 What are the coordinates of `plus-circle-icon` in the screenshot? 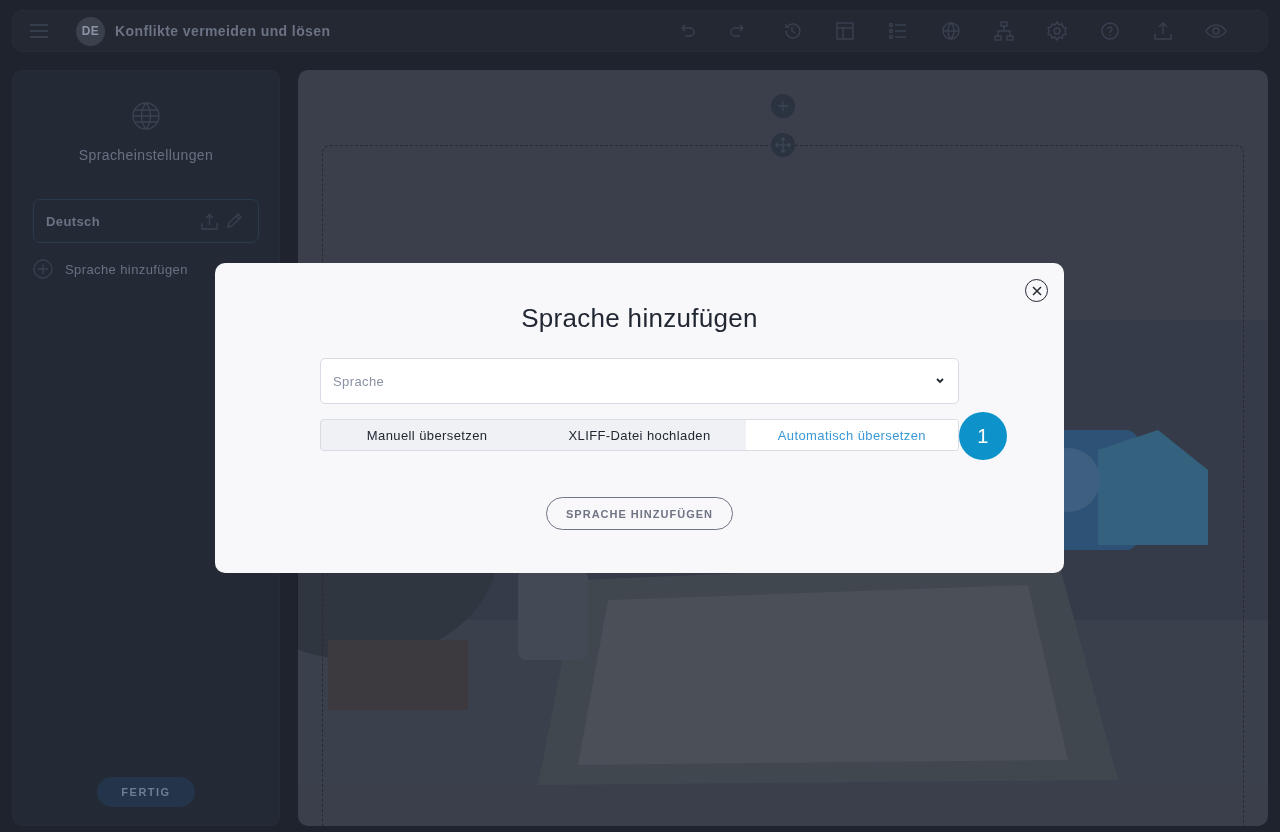 It's located at (43, 269).